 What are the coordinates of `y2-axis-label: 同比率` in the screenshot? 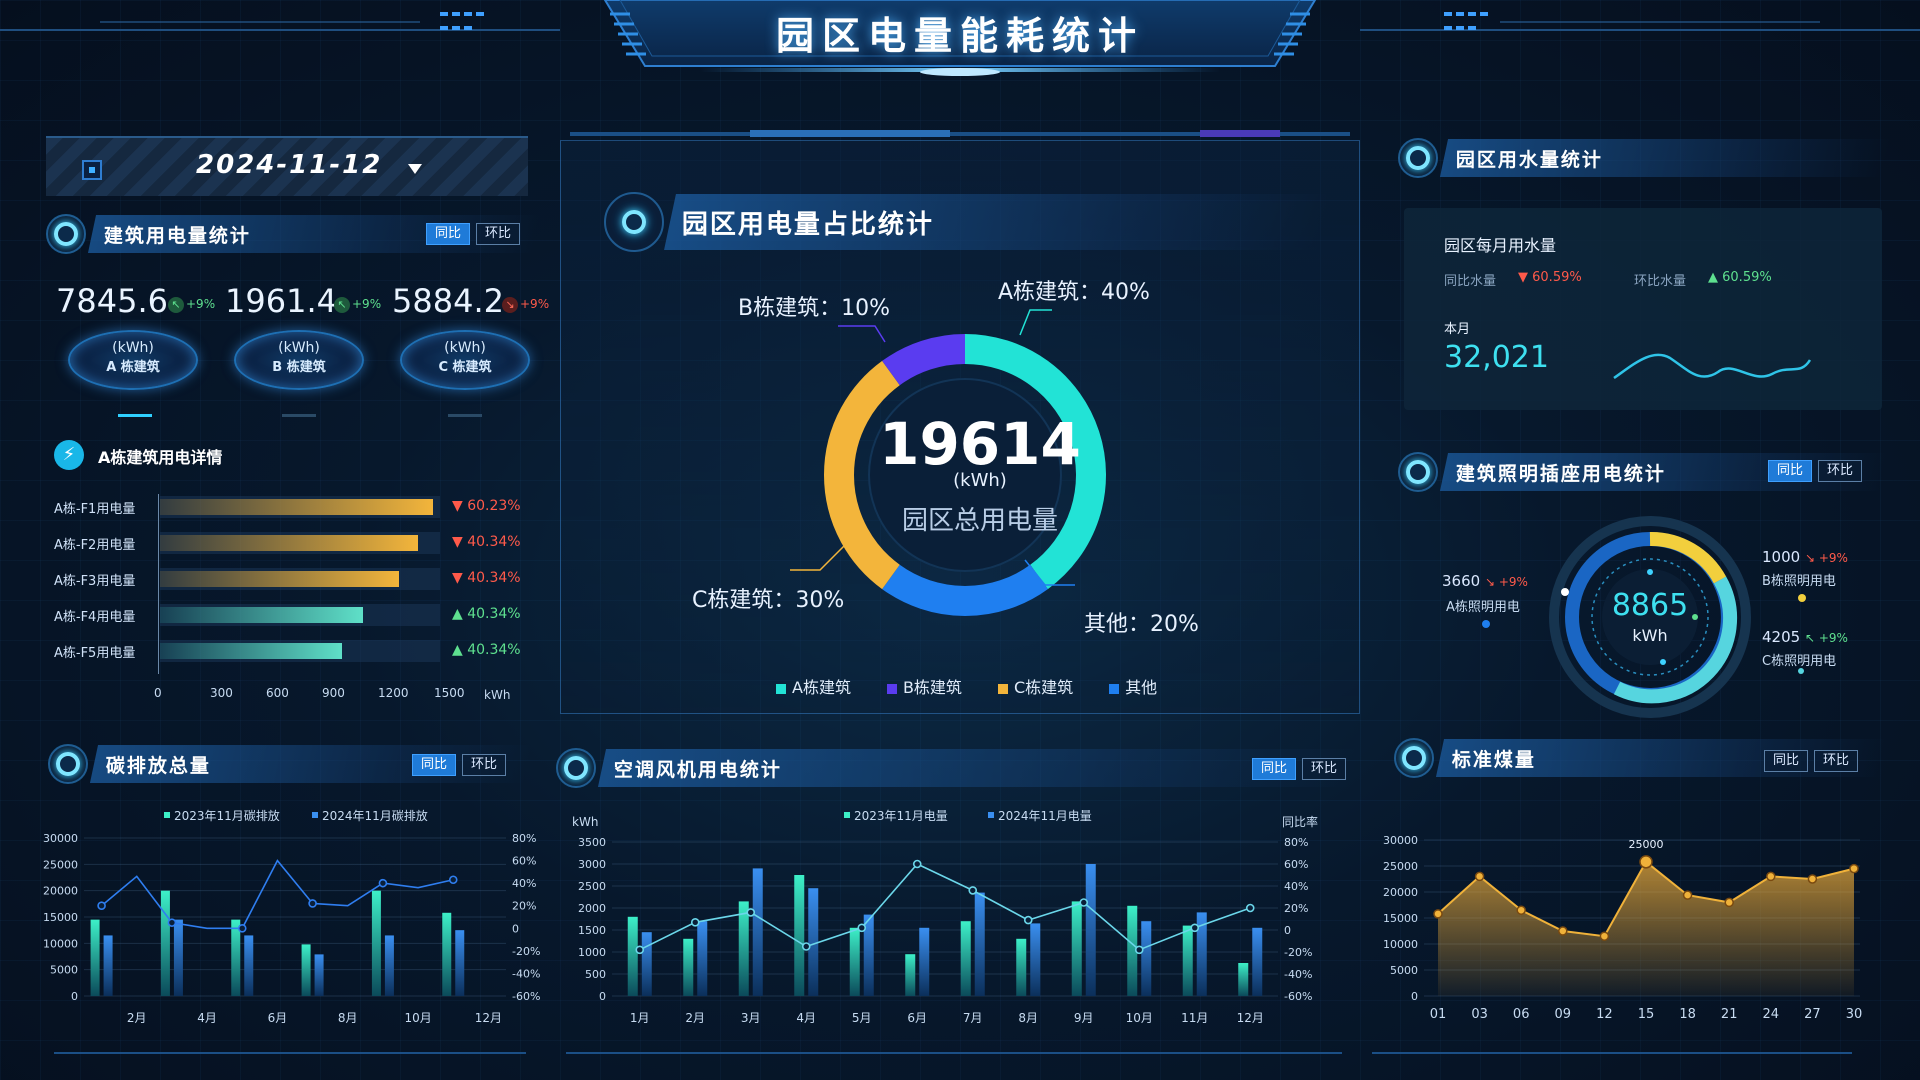 It's located at (1300, 821).